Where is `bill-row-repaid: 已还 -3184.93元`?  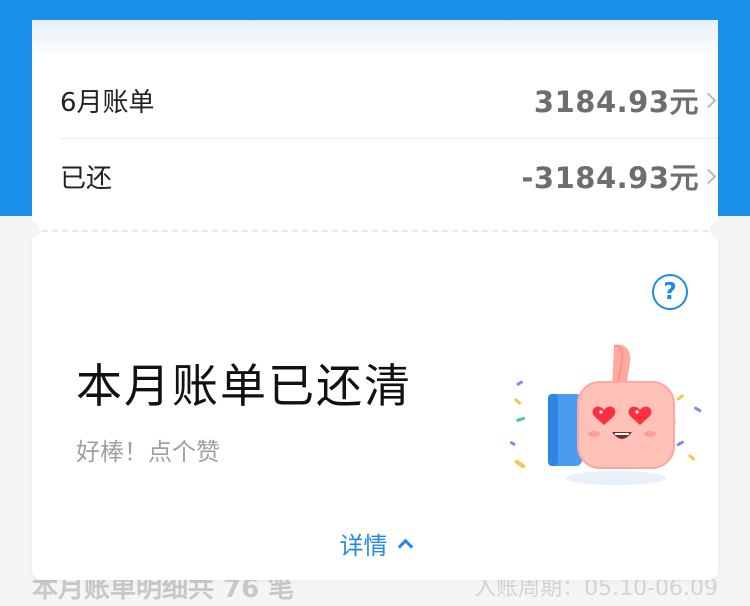 bill-row-repaid: 已还 -3184.93元 is located at coordinates (389, 176).